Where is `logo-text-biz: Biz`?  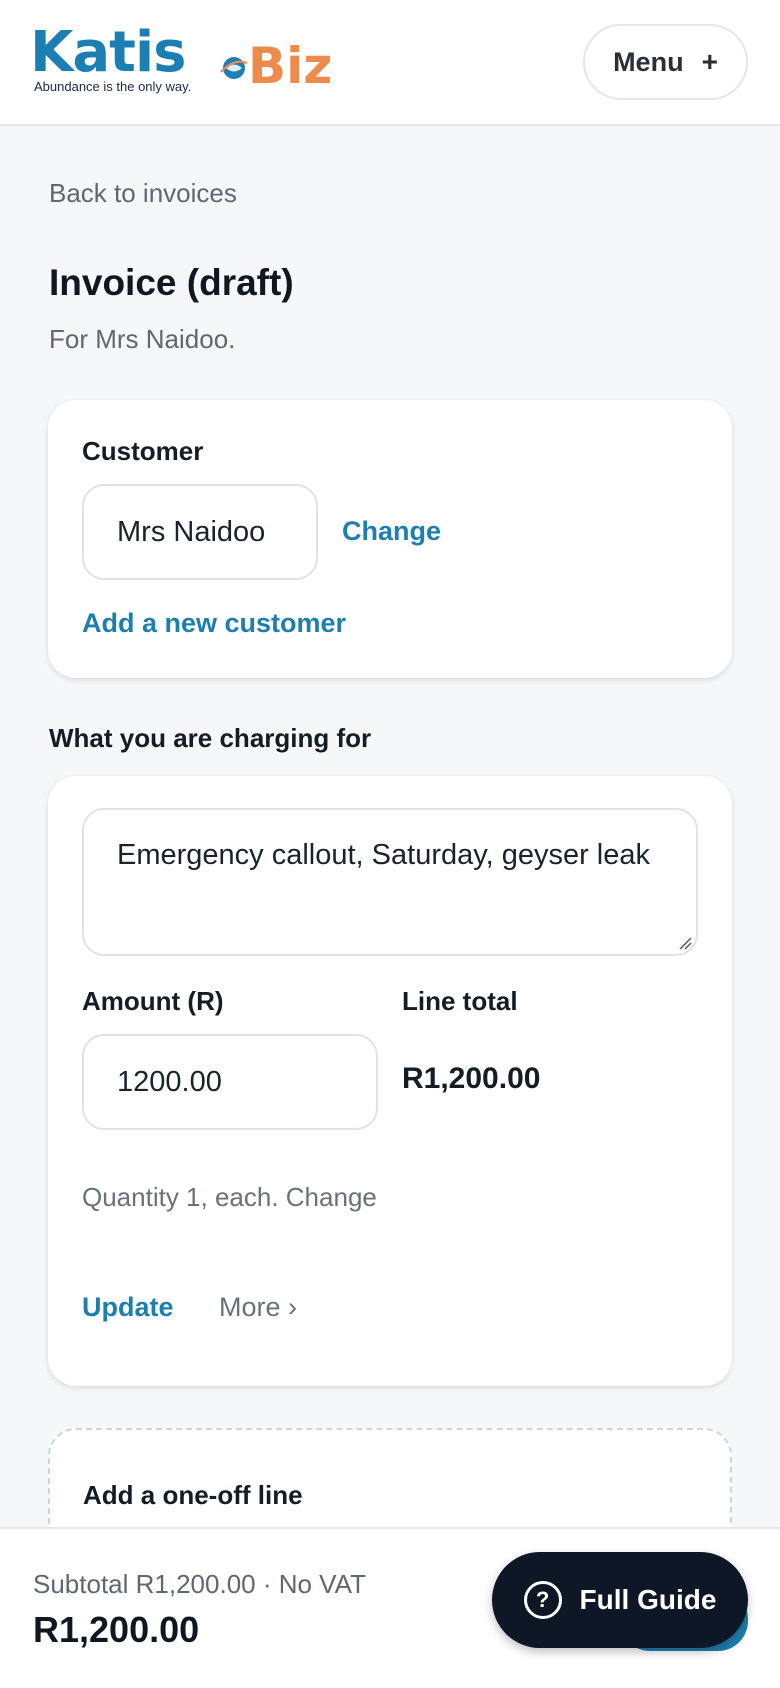
logo-text-biz: Biz is located at coordinates (290, 66).